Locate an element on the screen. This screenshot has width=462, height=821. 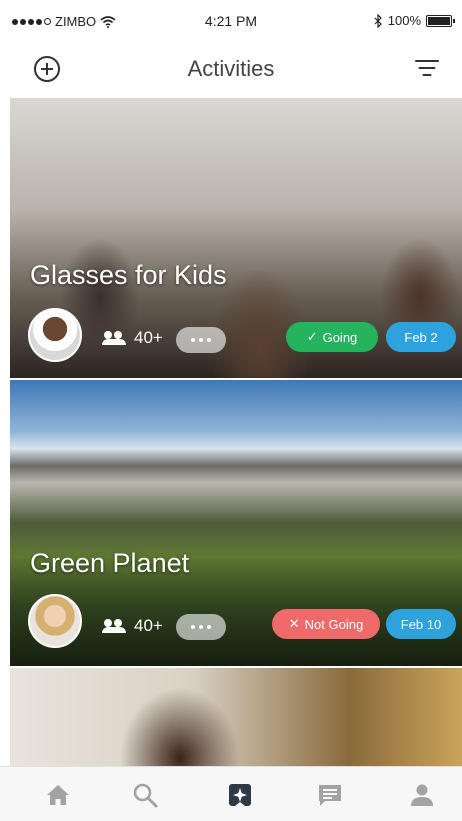
check-icon: ✓ is located at coordinates (312, 336).